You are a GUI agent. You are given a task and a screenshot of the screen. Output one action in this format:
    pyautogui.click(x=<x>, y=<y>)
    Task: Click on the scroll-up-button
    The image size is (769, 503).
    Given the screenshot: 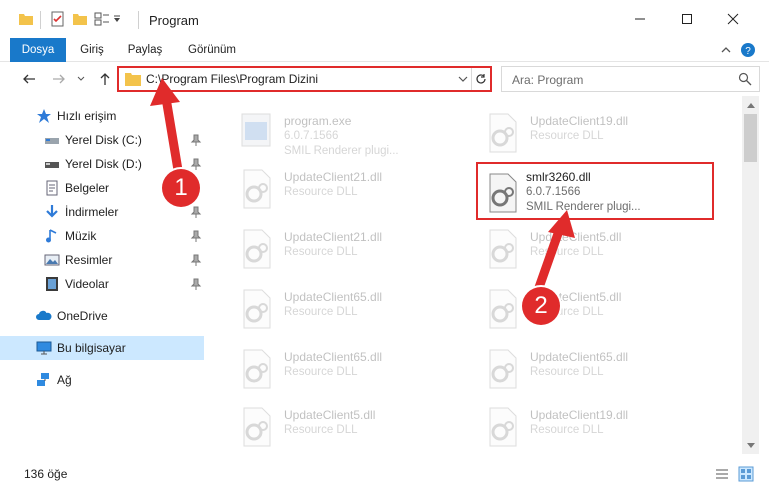 What is the action you would take?
    pyautogui.click(x=750, y=104)
    